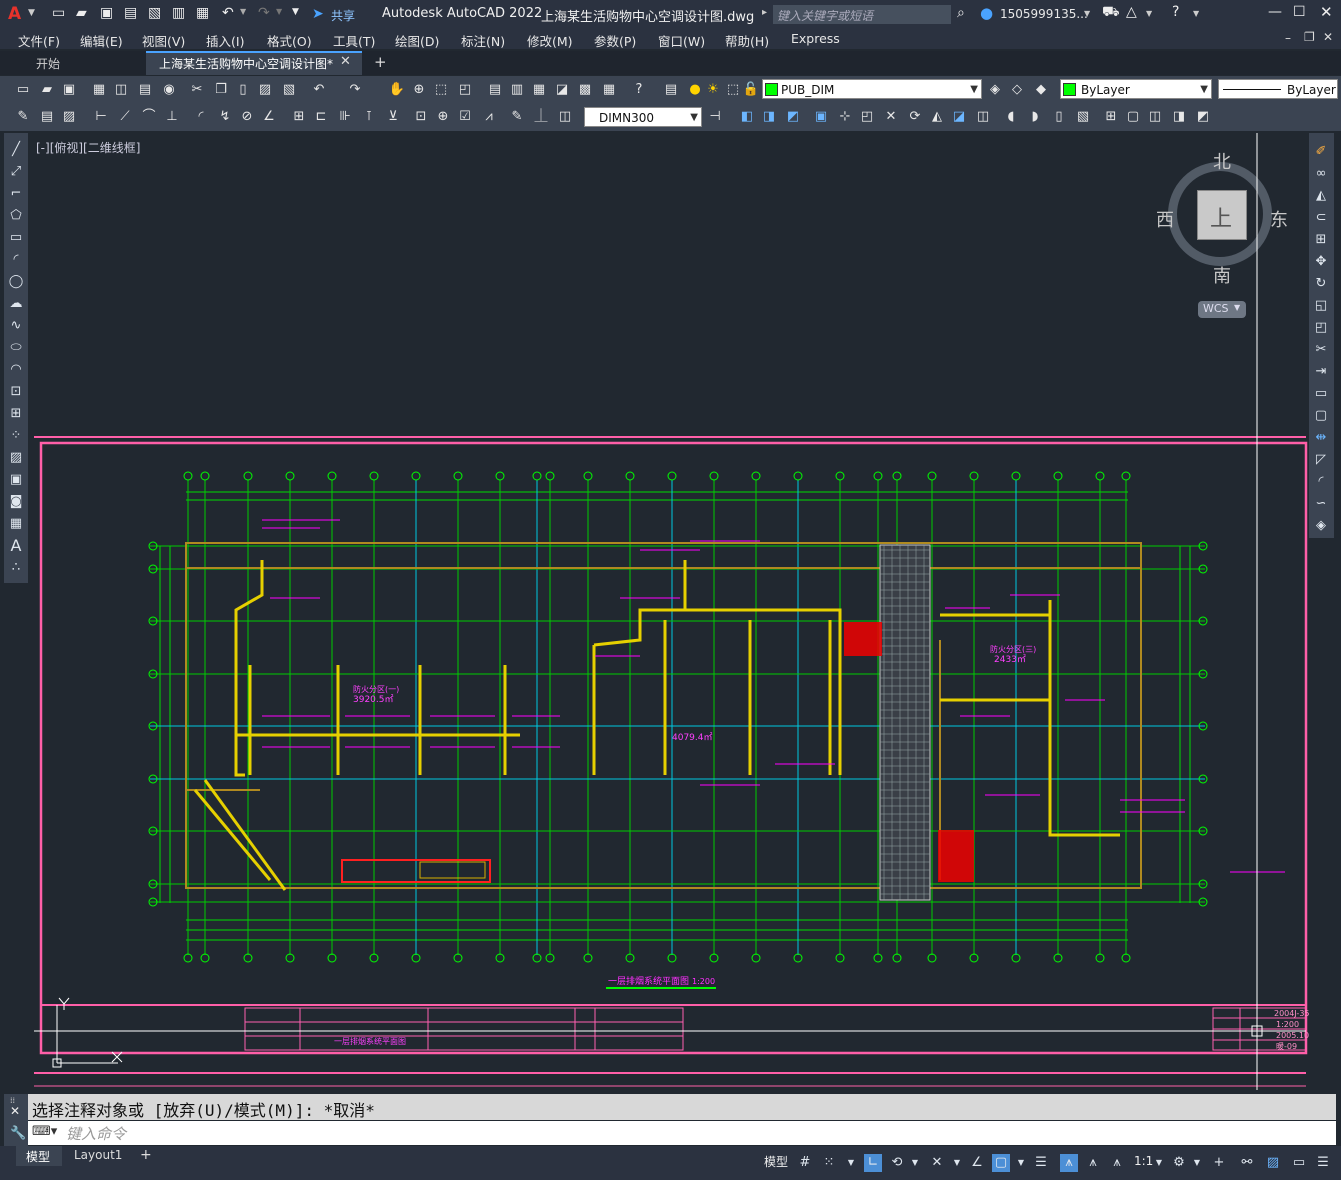 Image resolution: width=1341 pixels, height=1180 pixels. Describe the element at coordinates (1093, 1163) in the screenshot. I see `auto-scale-icon: ⩚` at that location.